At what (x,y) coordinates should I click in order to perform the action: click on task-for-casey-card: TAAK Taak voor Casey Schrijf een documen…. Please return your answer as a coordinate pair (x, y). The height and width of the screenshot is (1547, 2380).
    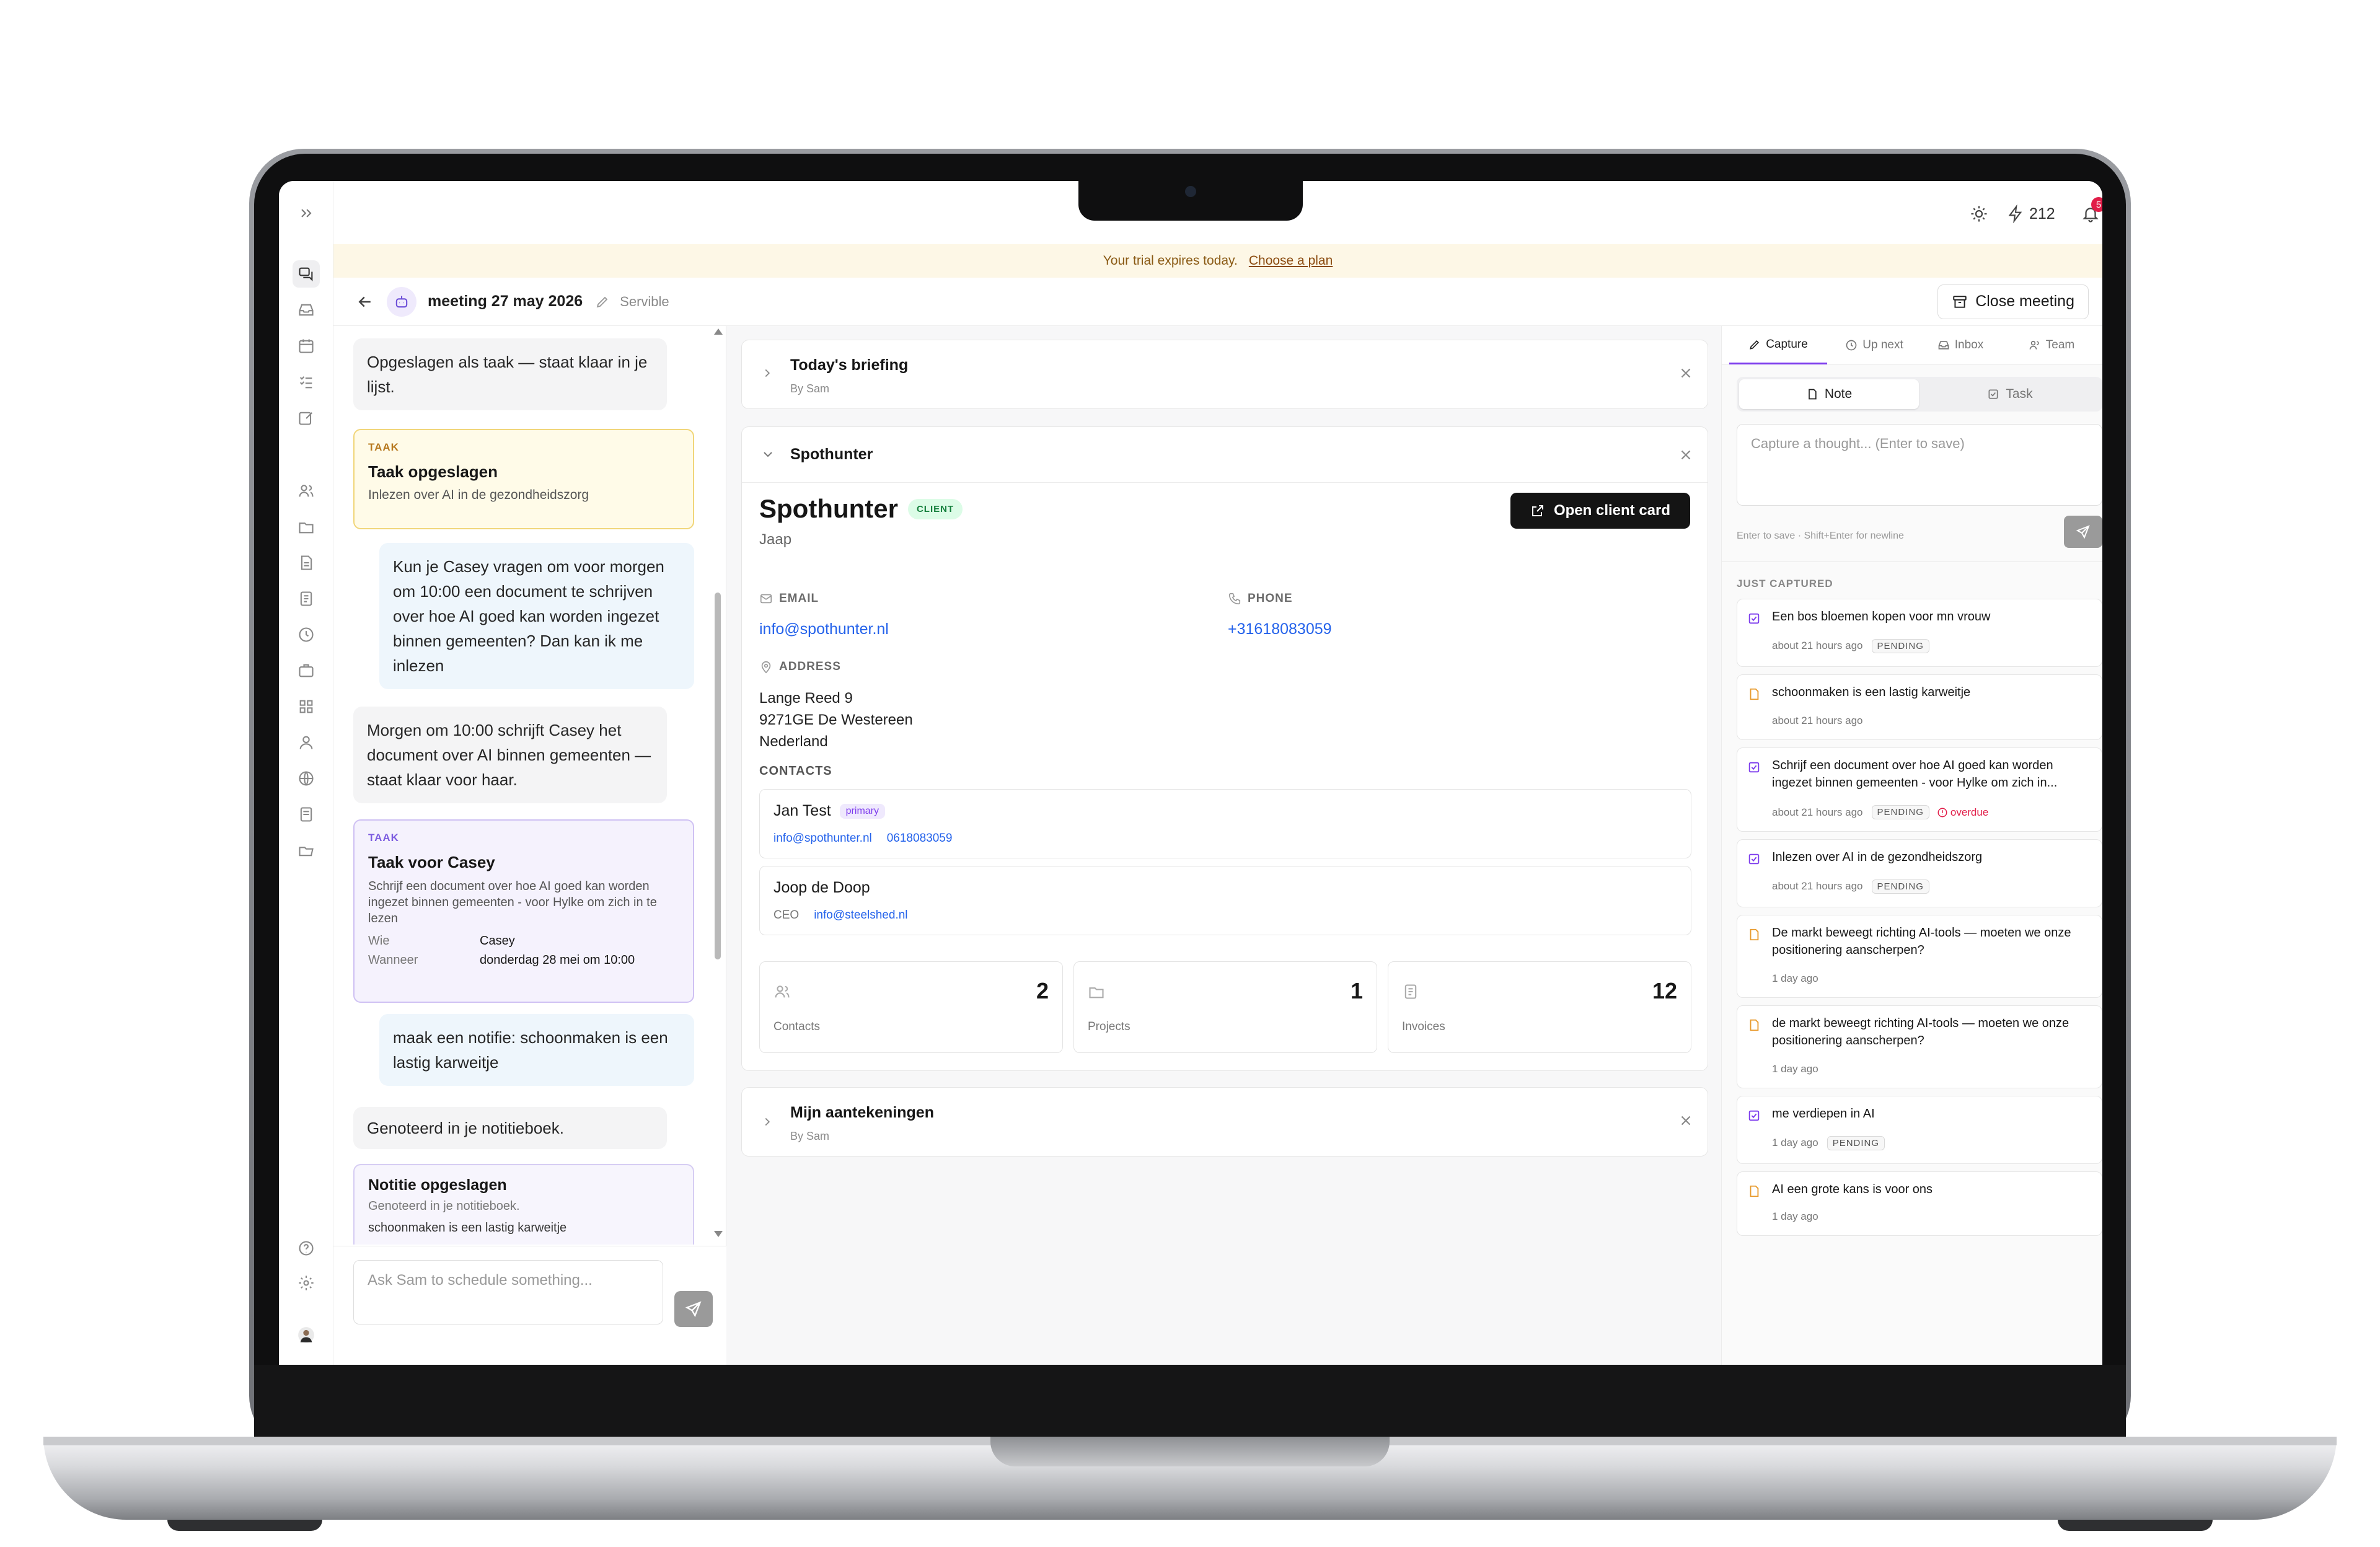
    Looking at the image, I should click on (523, 911).